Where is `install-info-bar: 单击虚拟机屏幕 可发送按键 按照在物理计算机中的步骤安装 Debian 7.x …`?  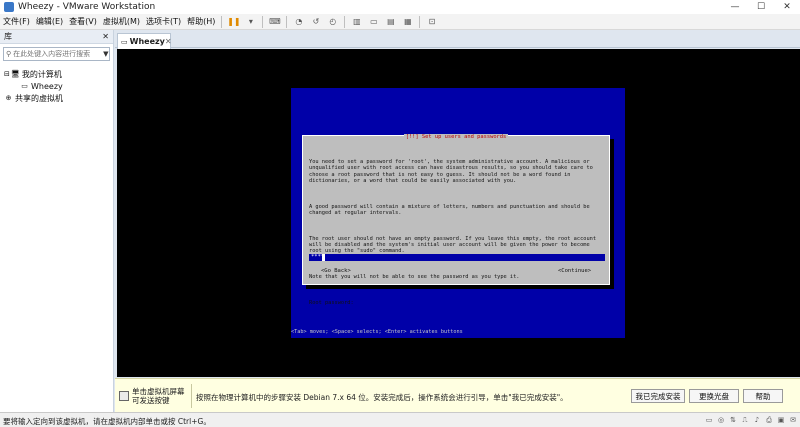
install-info-bar: 单击虚拟机屏幕 可发送按键 按照在物理计算机中的步骤安装 Debian 7.x … is located at coordinates (457, 395).